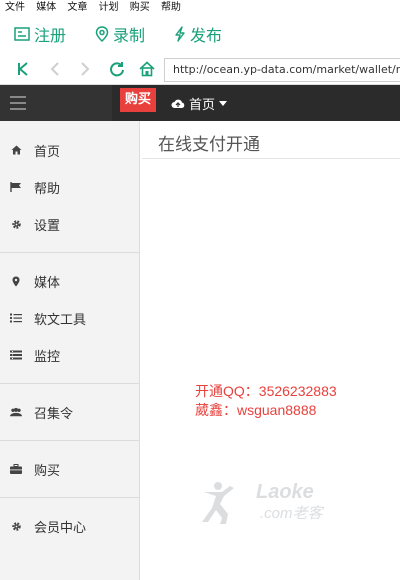 The width and height of the screenshot is (400, 580). Describe the element at coordinates (54, 414) in the screenshot. I see `sidebar-item-label: 召集令` at that location.